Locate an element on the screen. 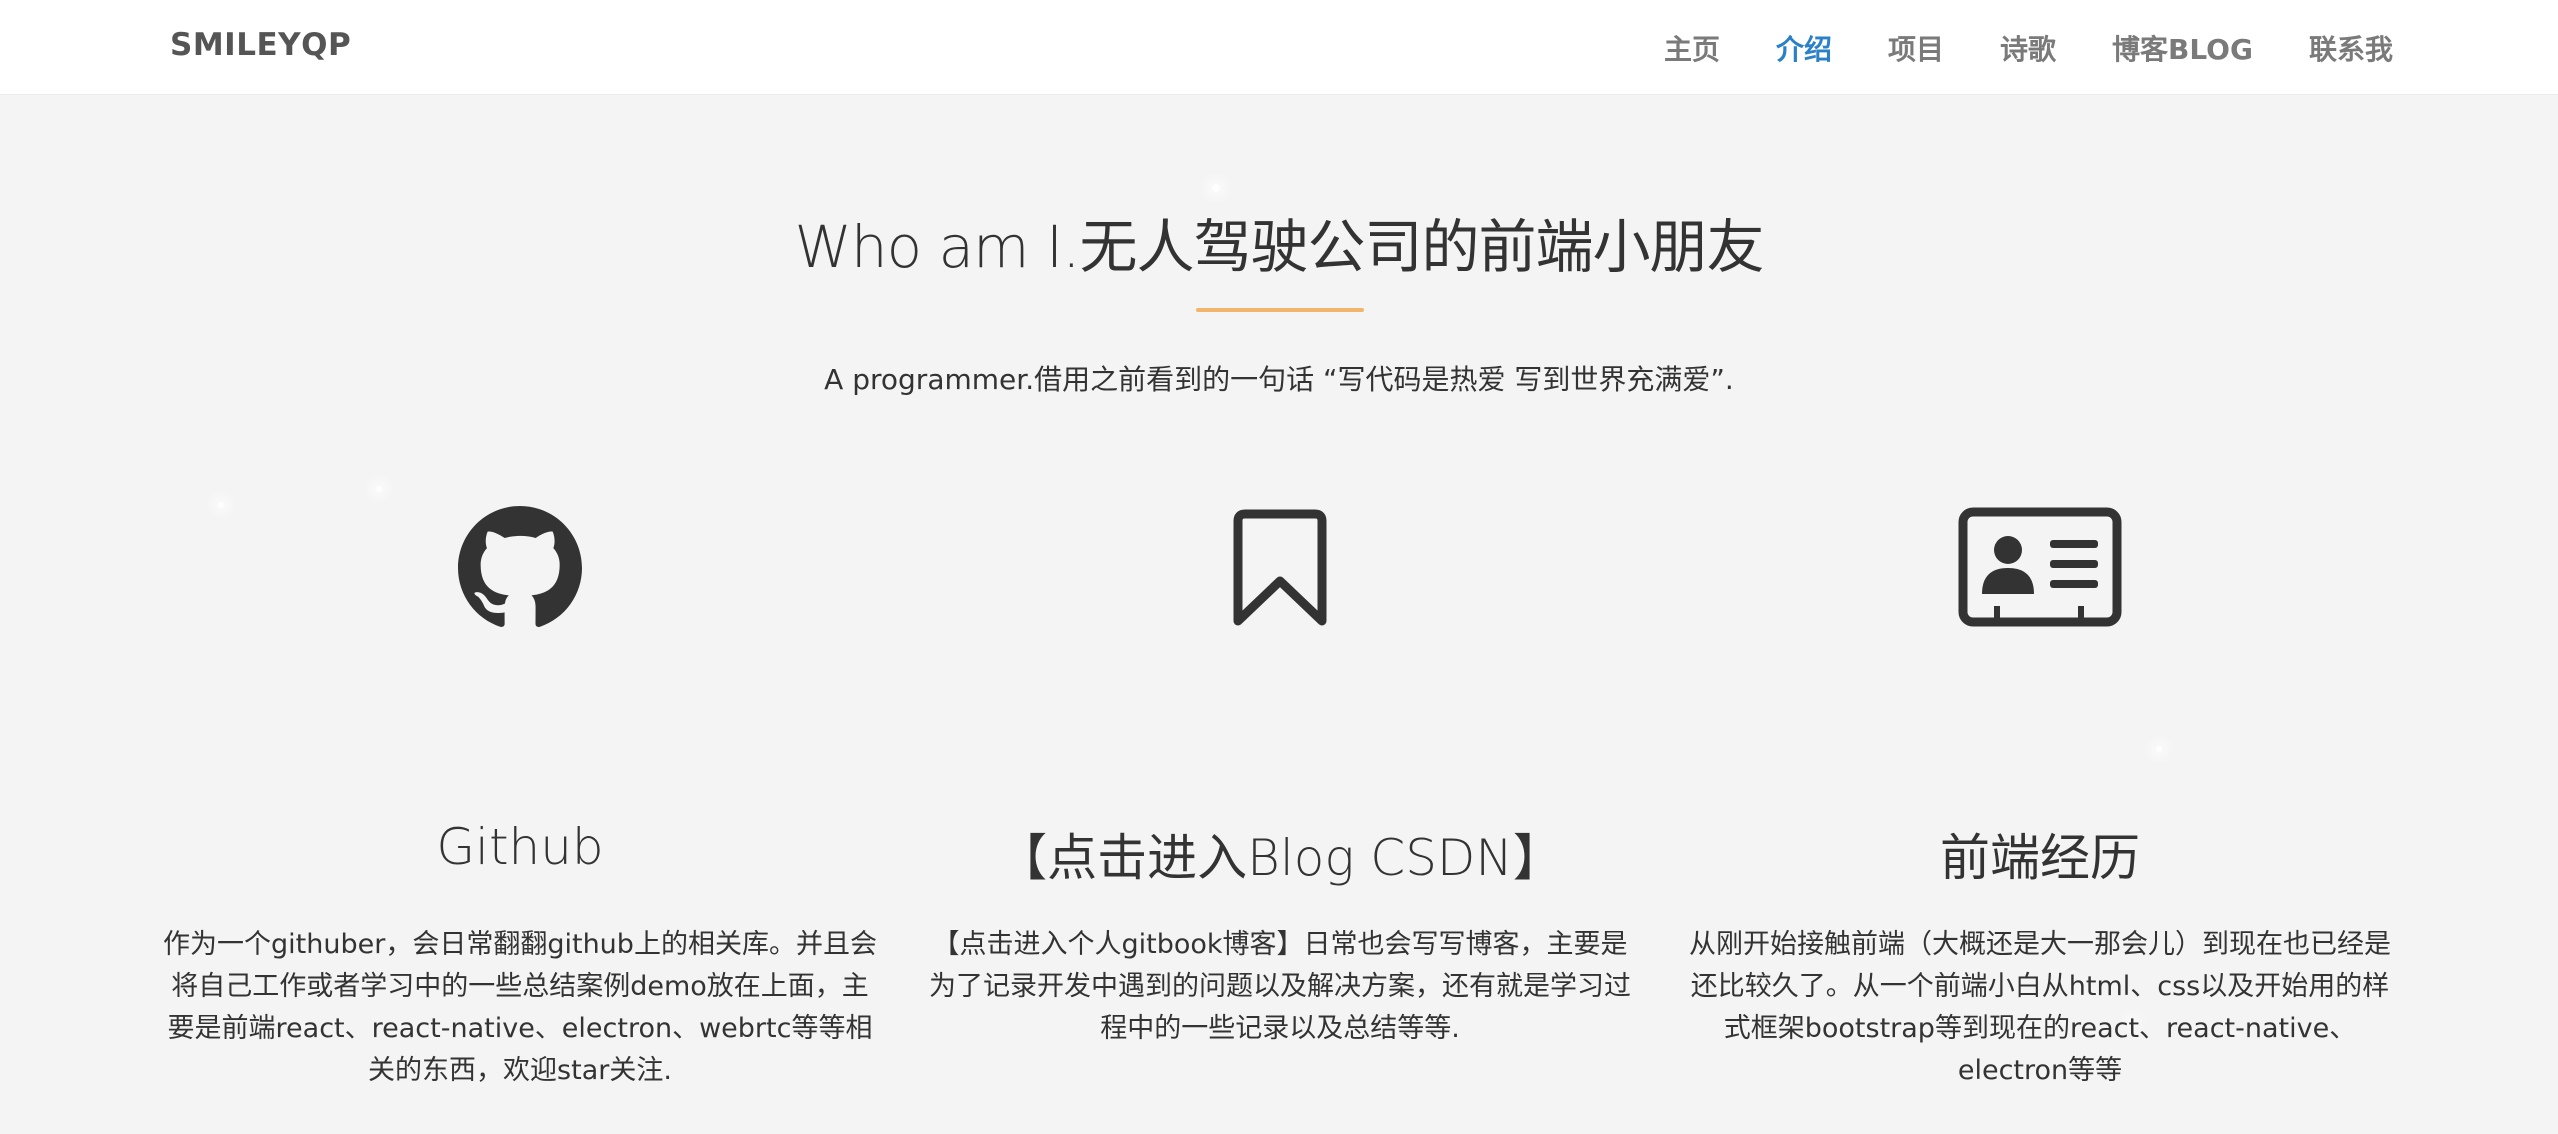  nav-item-poems: 诗歌 is located at coordinates (2028, 48).